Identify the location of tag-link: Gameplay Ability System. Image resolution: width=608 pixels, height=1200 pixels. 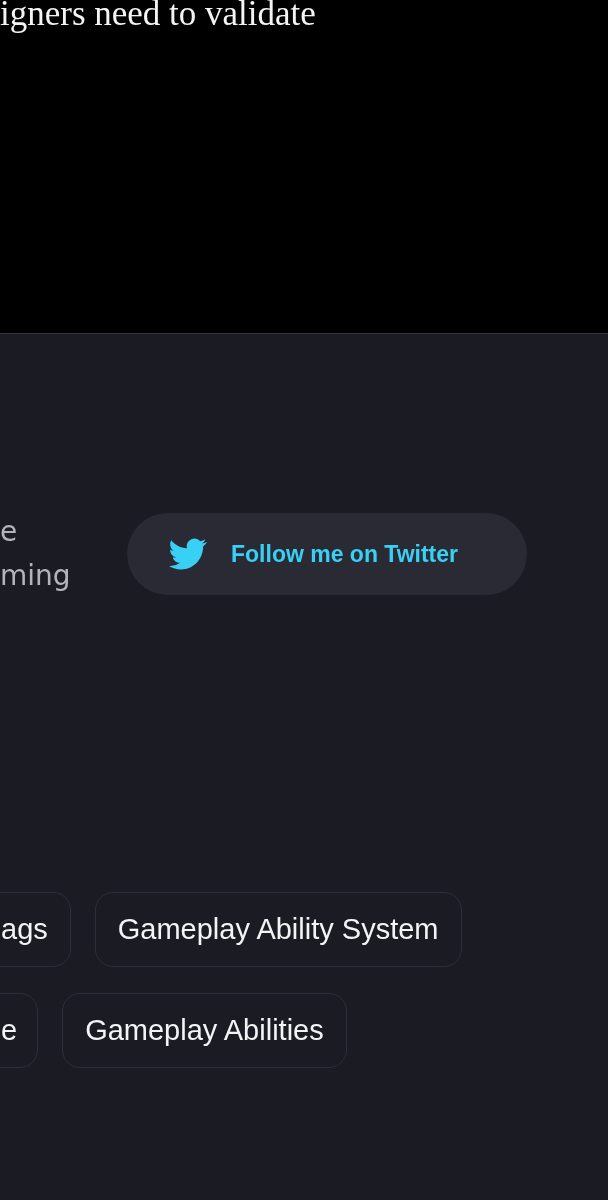
(278, 929).